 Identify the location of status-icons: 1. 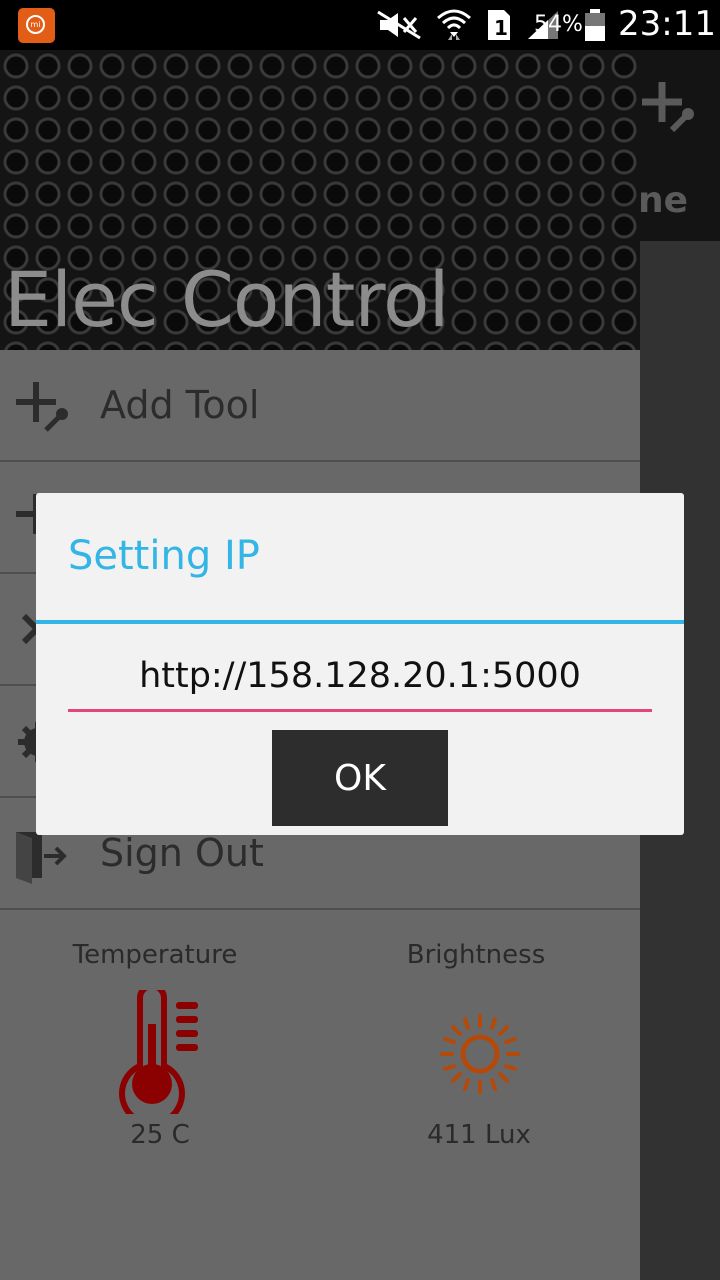
(468, 25).